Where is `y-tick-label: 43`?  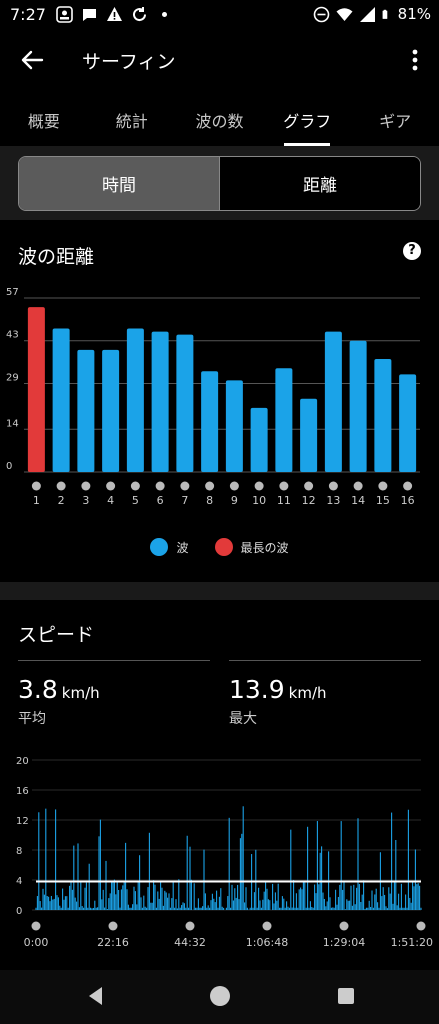 y-tick-label: 43 is located at coordinates (12, 335).